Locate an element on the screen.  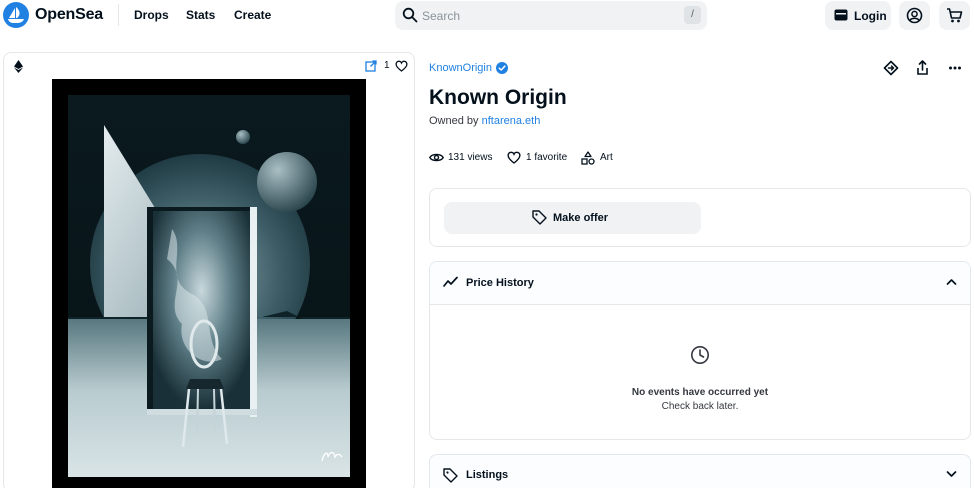
make-offer-label: Make offer is located at coordinates (581, 218).